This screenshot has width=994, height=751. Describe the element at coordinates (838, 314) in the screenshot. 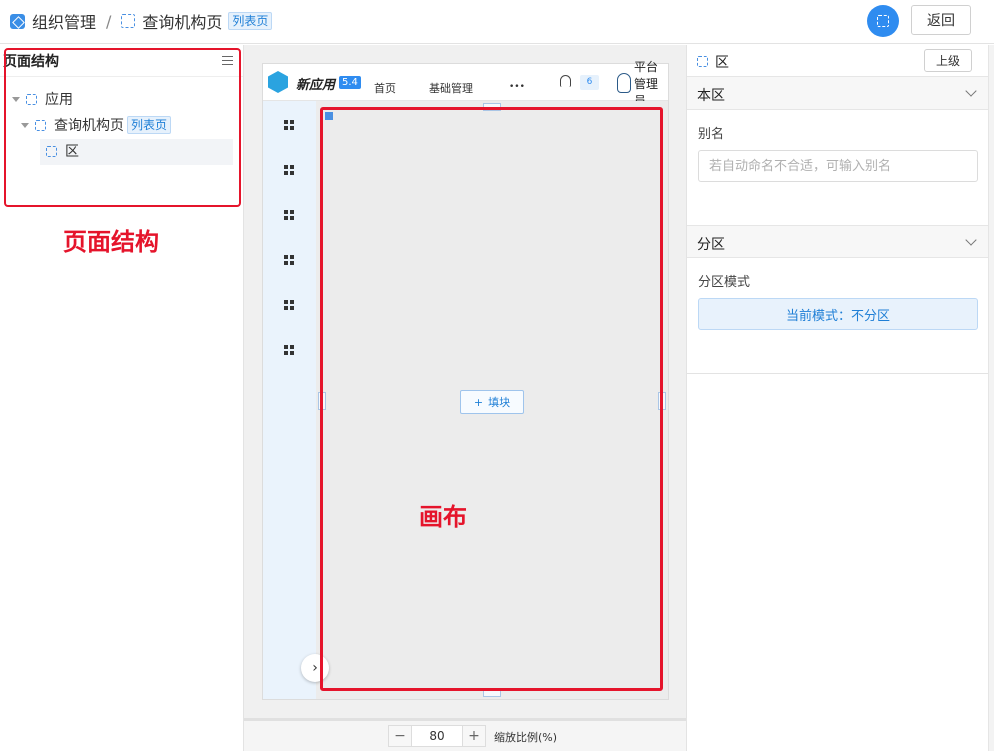

I see `partition-mode-button: 当前模式：不分区` at that location.